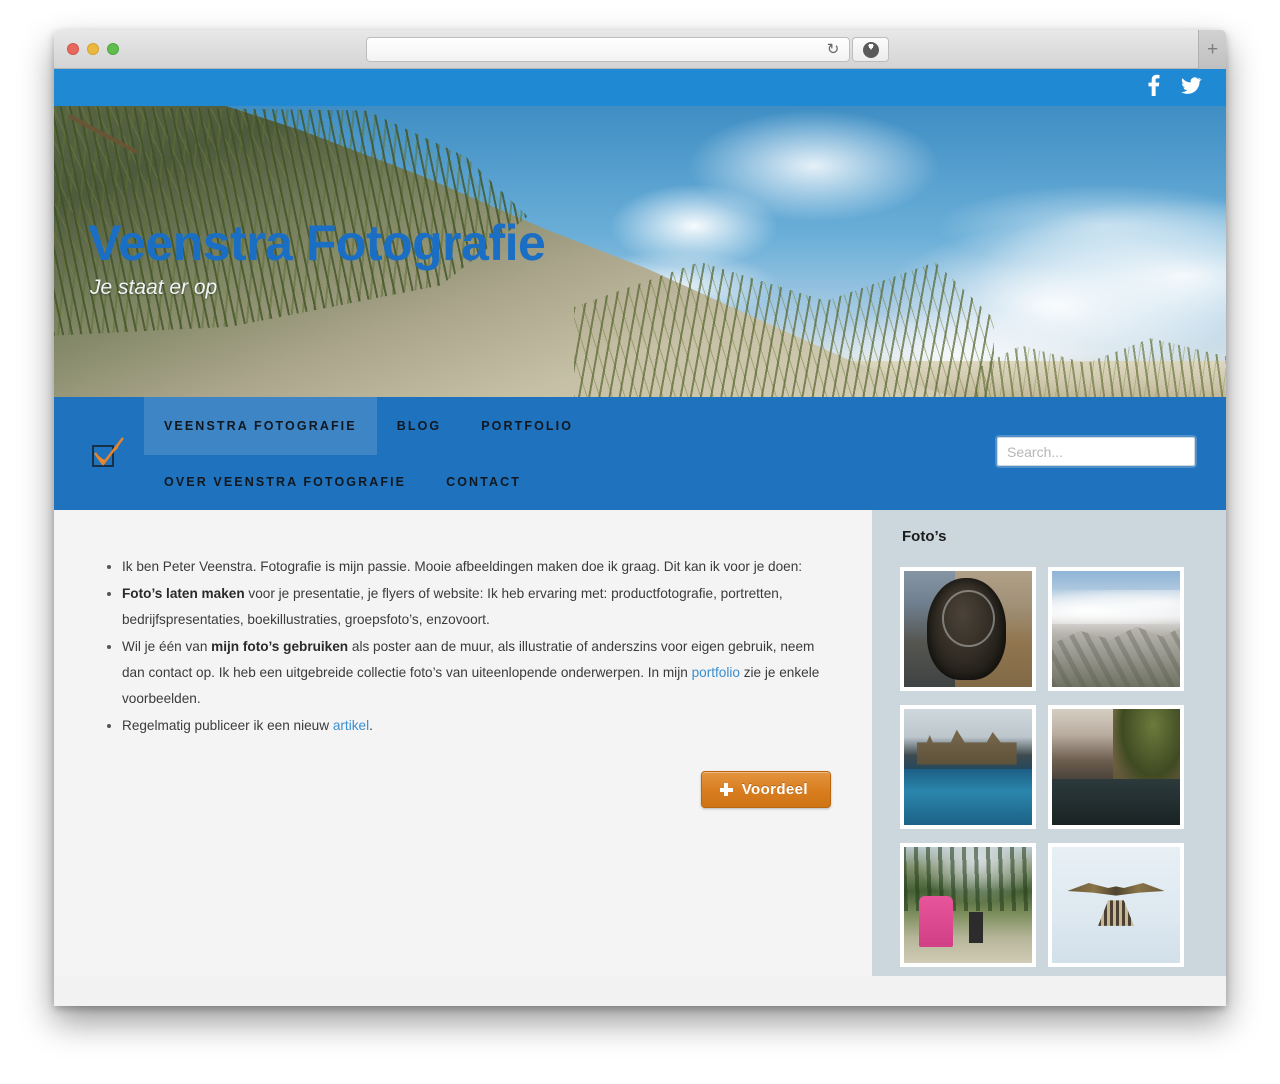 The height and width of the screenshot is (1084, 1280). Describe the element at coordinates (73, 49) in the screenshot. I see `close-window-button` at that location.